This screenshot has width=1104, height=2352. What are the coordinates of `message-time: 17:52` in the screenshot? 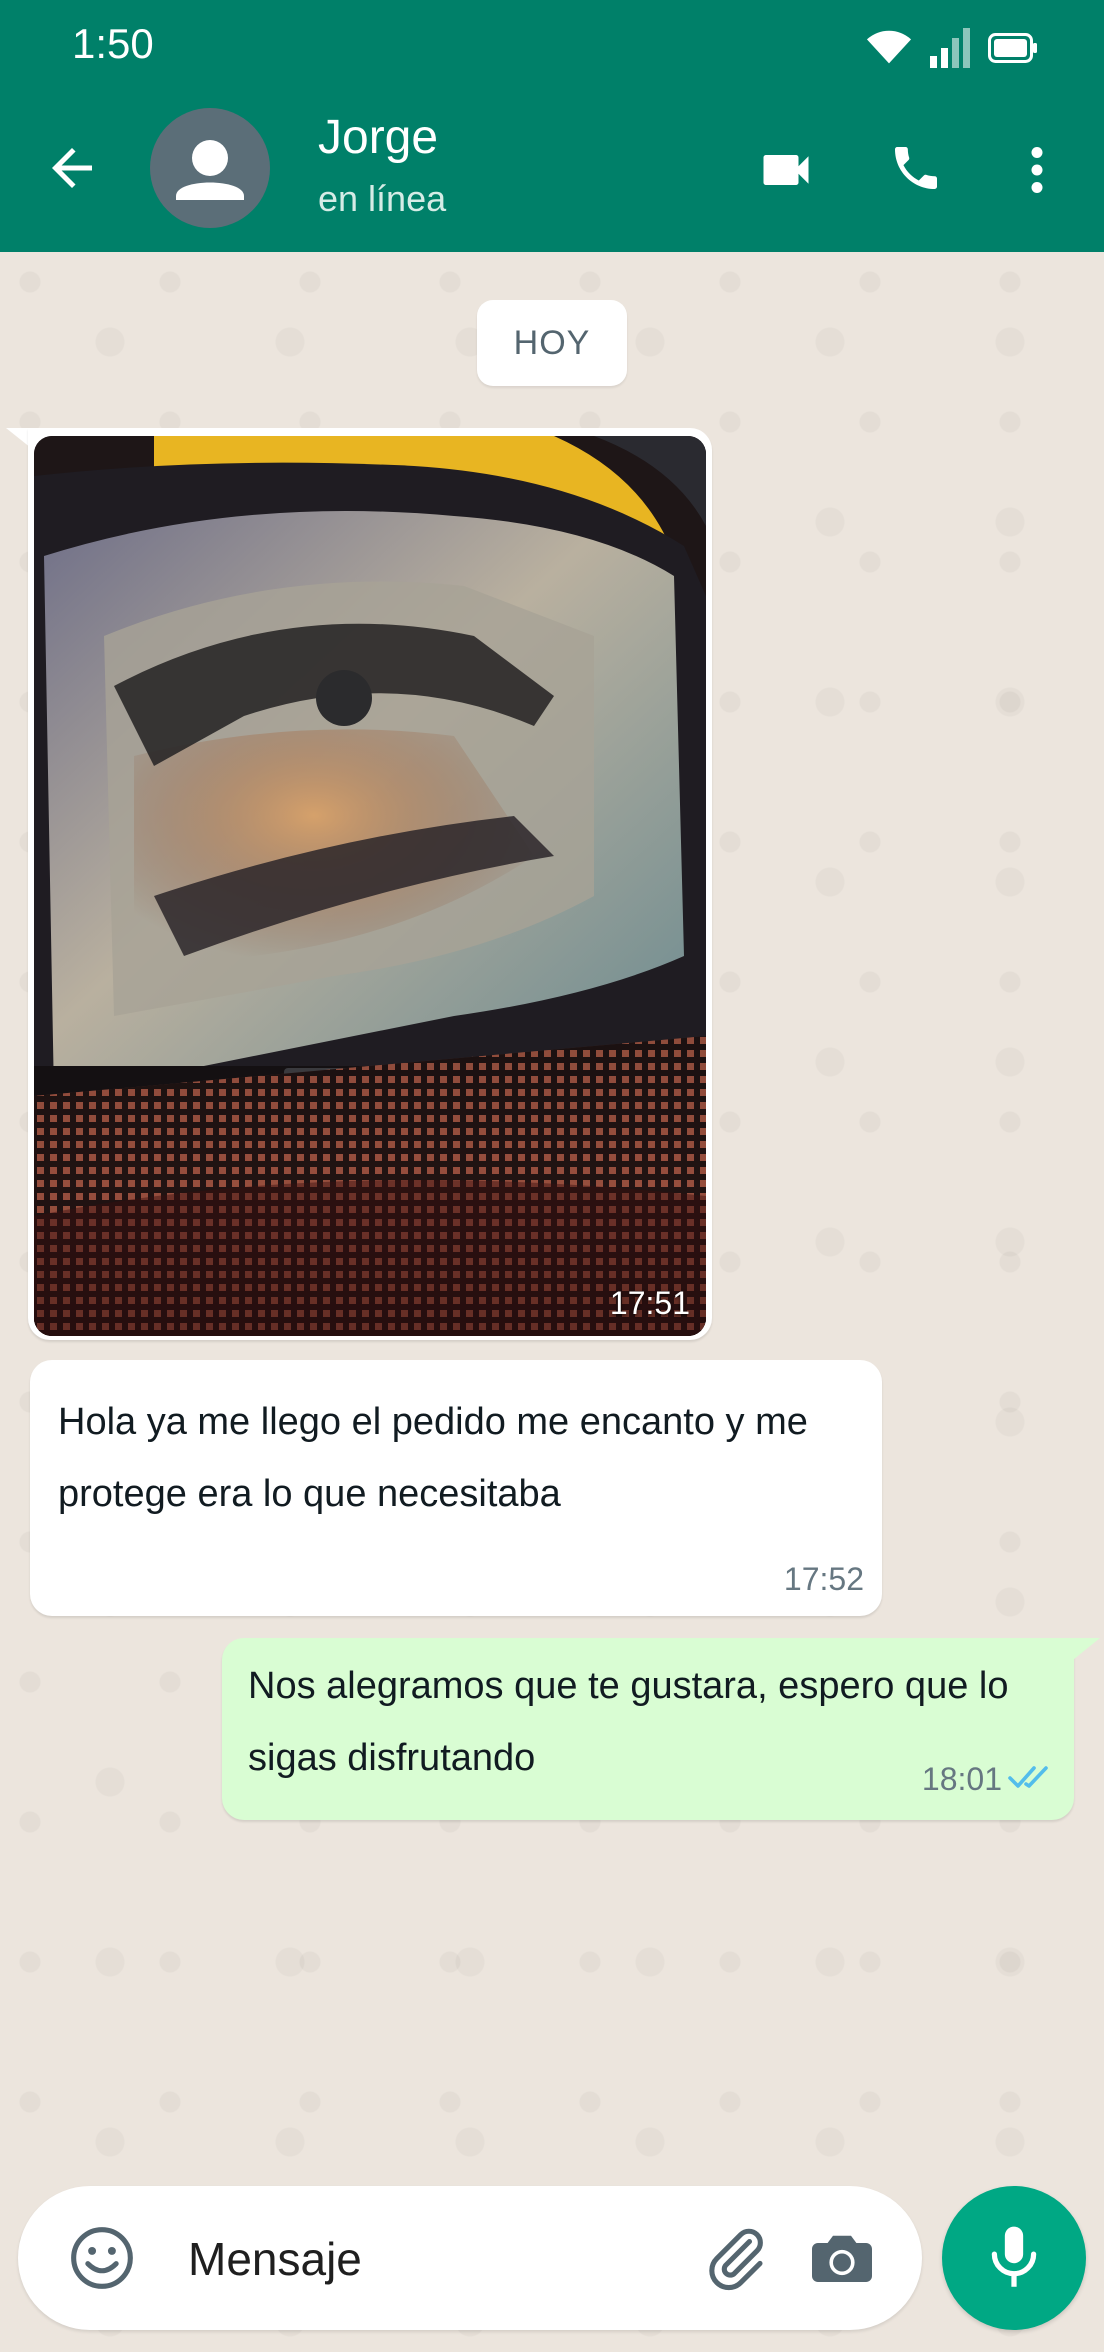 It's located at (823, 1579).